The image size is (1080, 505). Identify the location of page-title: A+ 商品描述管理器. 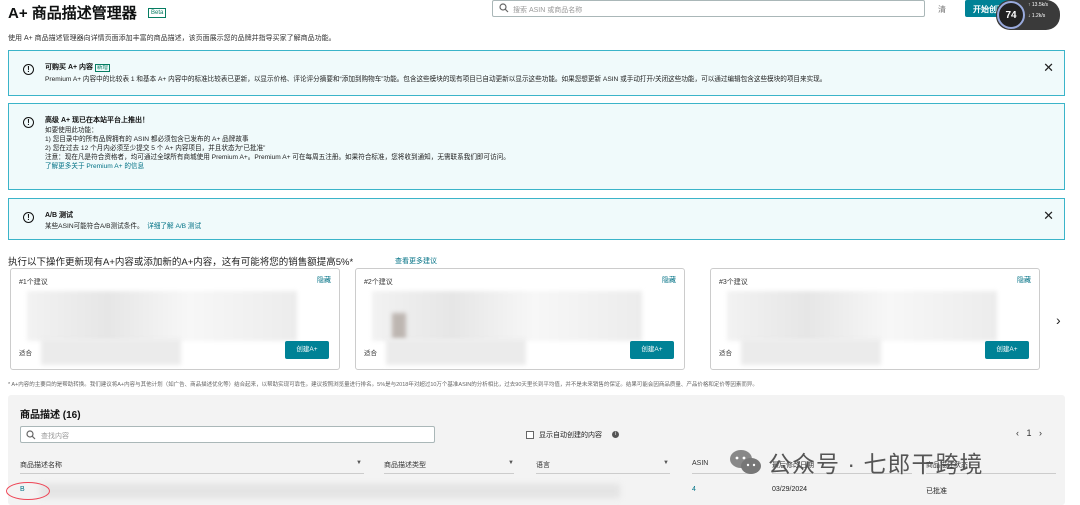
(72, 13).